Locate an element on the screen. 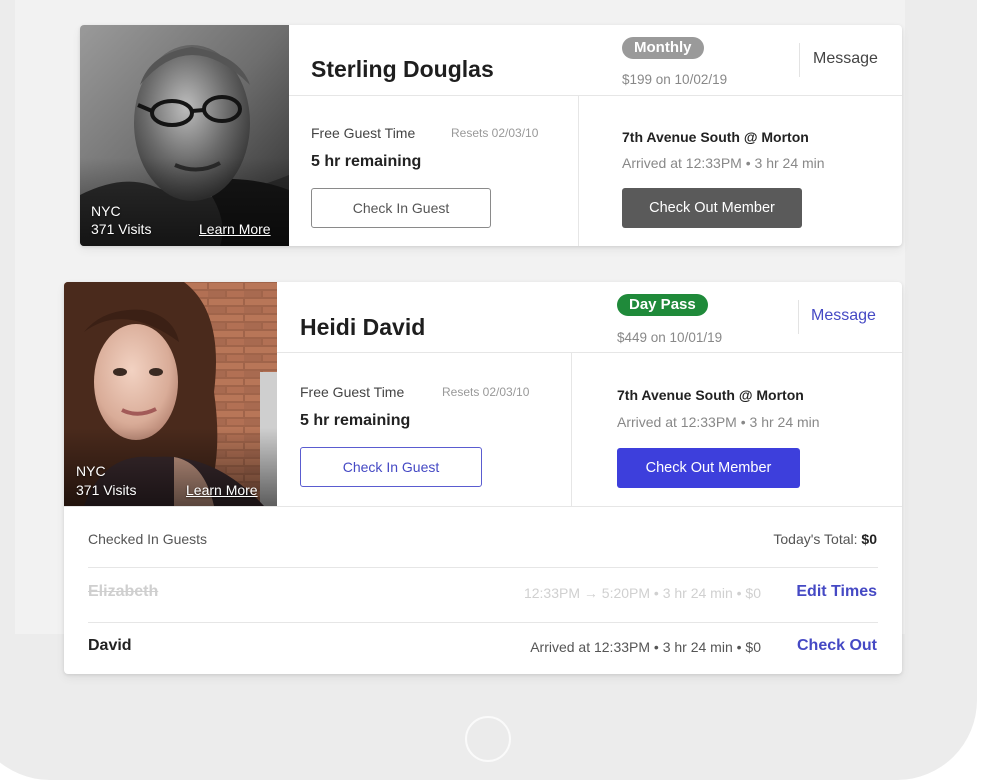 Image resolution: width=981 pixels, height=784 pixels. guest-time-info: 12:33PM → 5:20PM • 3 hr 24 min • $0 is located at coordinates (642, 593).